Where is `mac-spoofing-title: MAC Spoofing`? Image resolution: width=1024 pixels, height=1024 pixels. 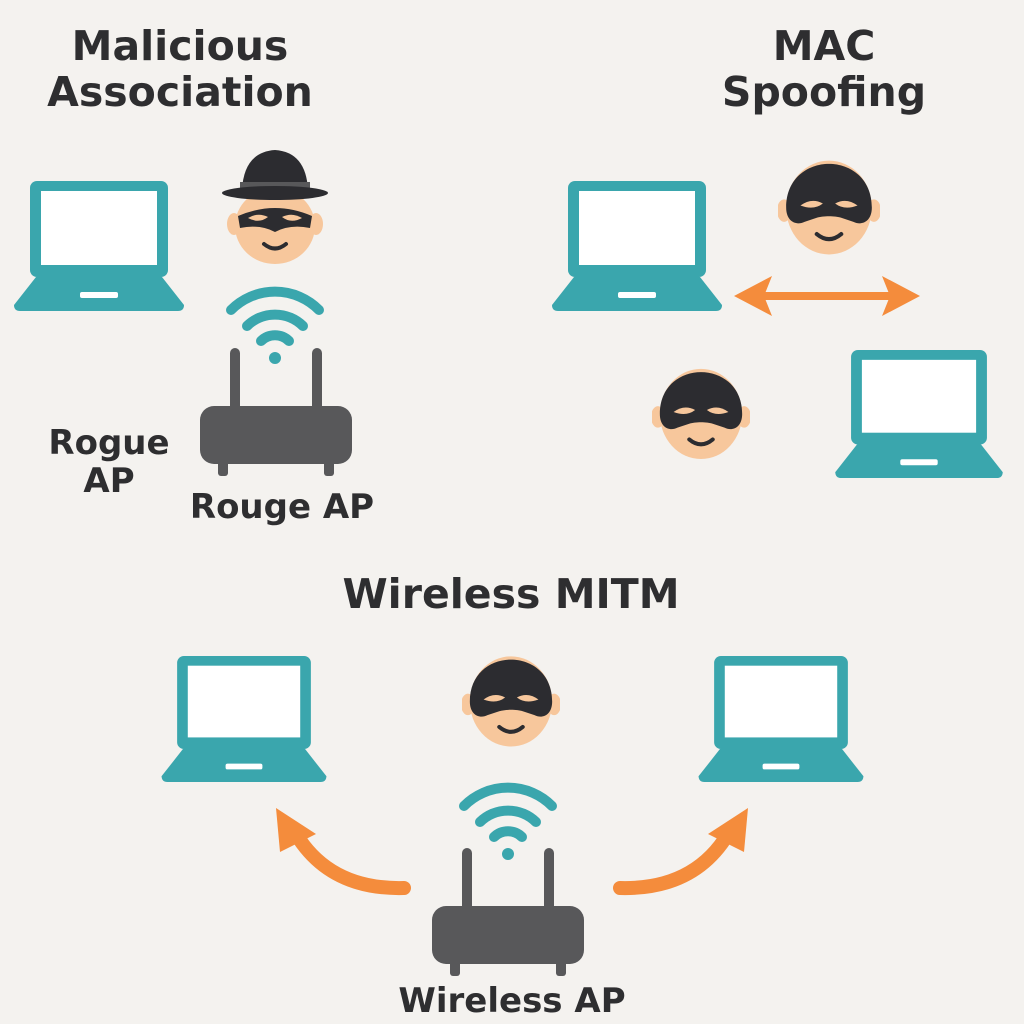 mac-spoofing-title: MAC Spoofing is located at coordinates (824, 69).